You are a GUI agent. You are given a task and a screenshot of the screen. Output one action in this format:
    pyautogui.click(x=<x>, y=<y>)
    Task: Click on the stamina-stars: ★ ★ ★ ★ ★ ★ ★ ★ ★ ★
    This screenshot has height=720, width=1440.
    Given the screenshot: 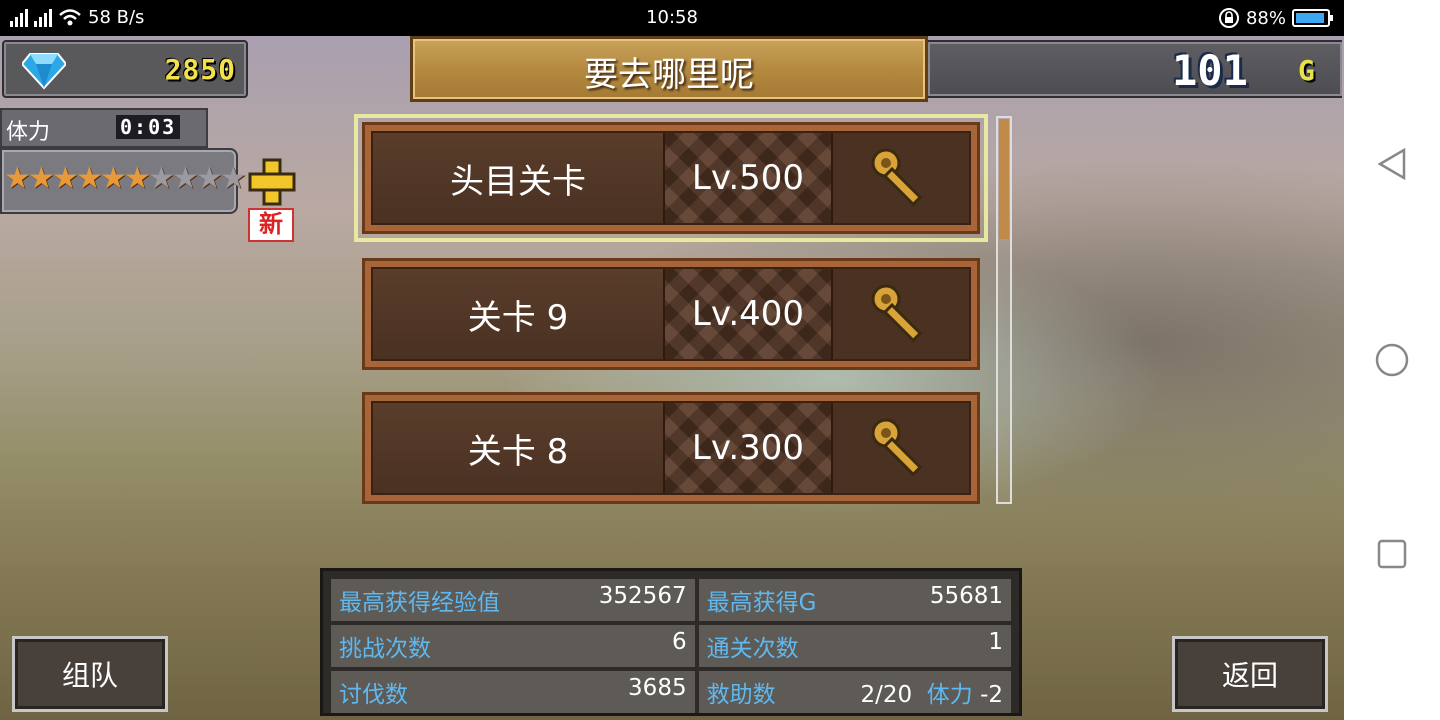 What is the action you would take?
    pyautogui.click(x=123, y=181)
    